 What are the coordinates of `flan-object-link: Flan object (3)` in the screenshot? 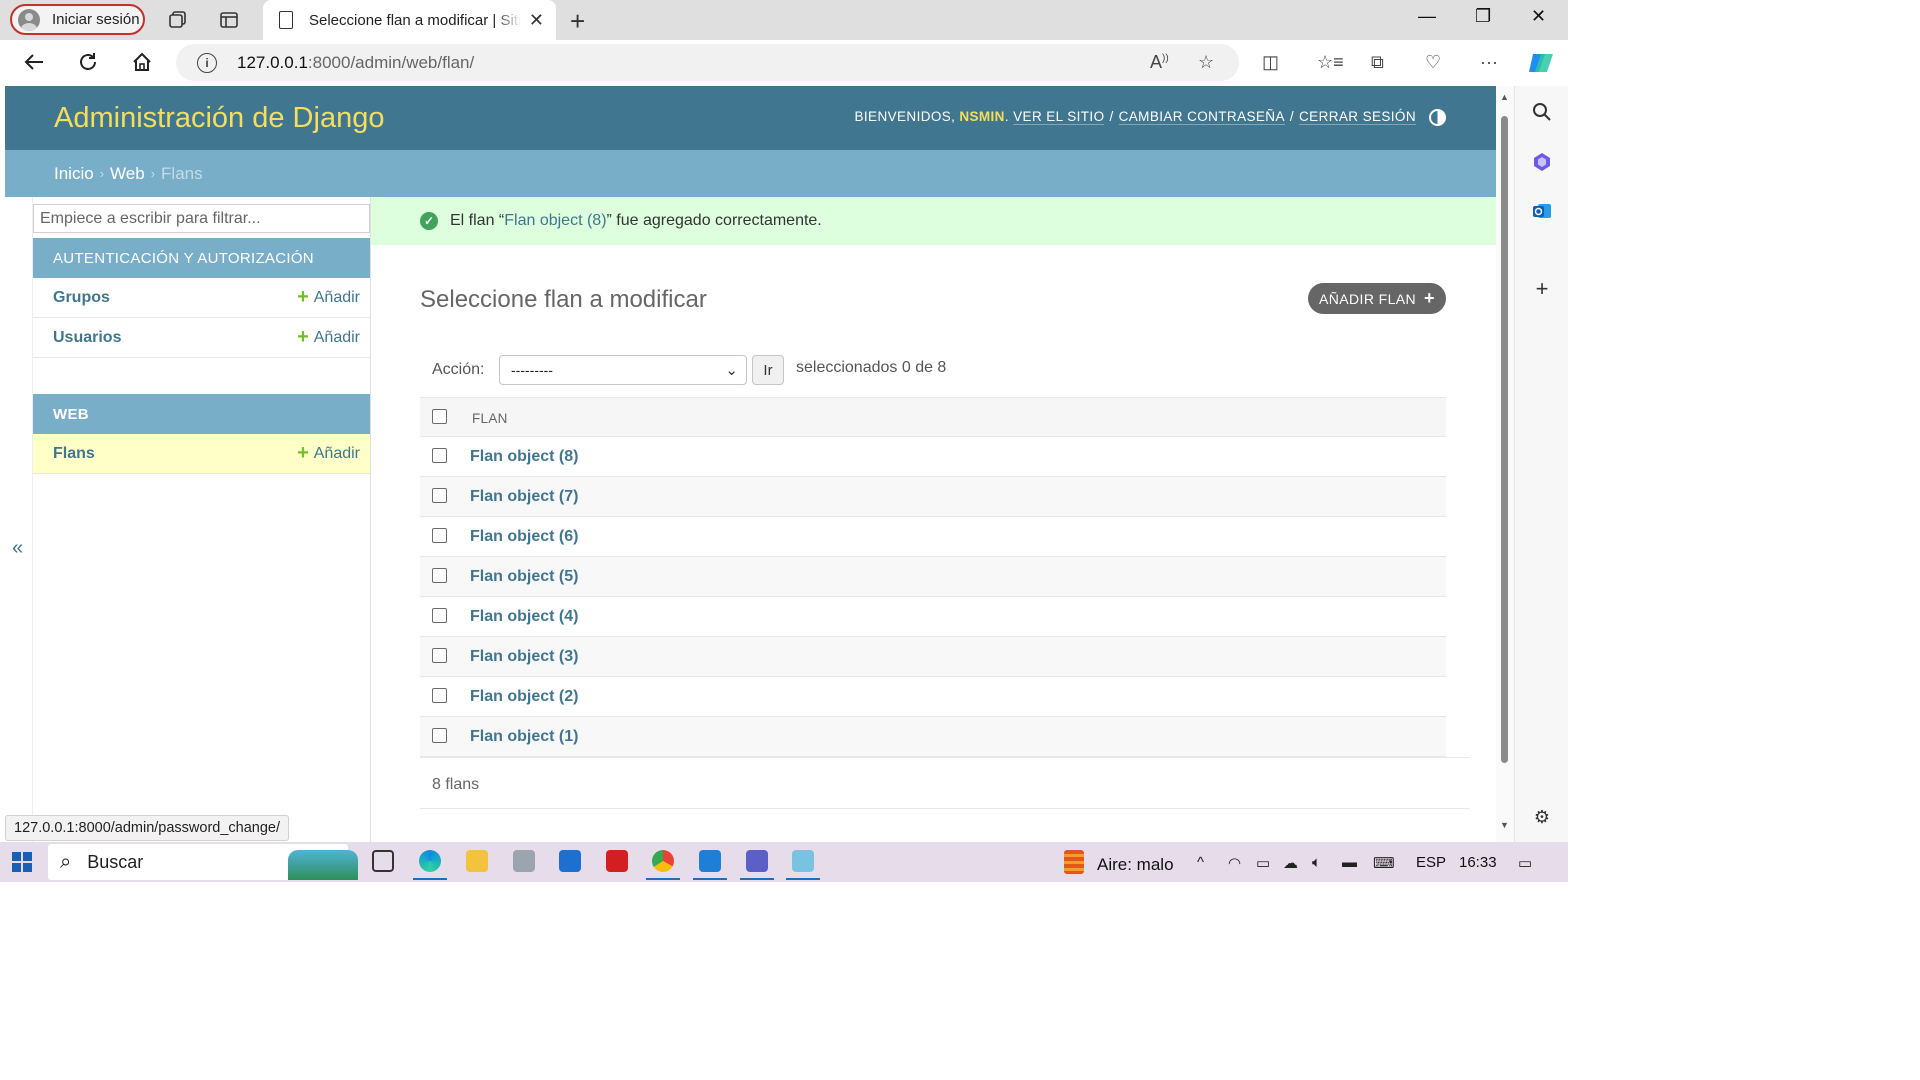 It's located at (524, 657).